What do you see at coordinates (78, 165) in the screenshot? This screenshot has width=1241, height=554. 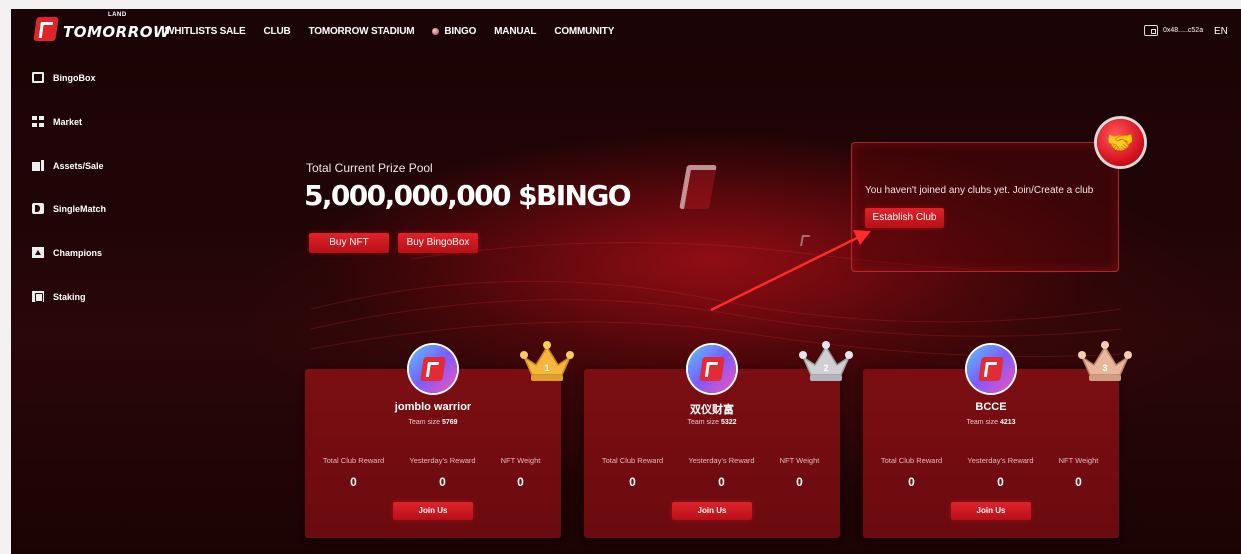 I see `sidebar-item-label: Assets/Sale` at bounding box center [78, 165].